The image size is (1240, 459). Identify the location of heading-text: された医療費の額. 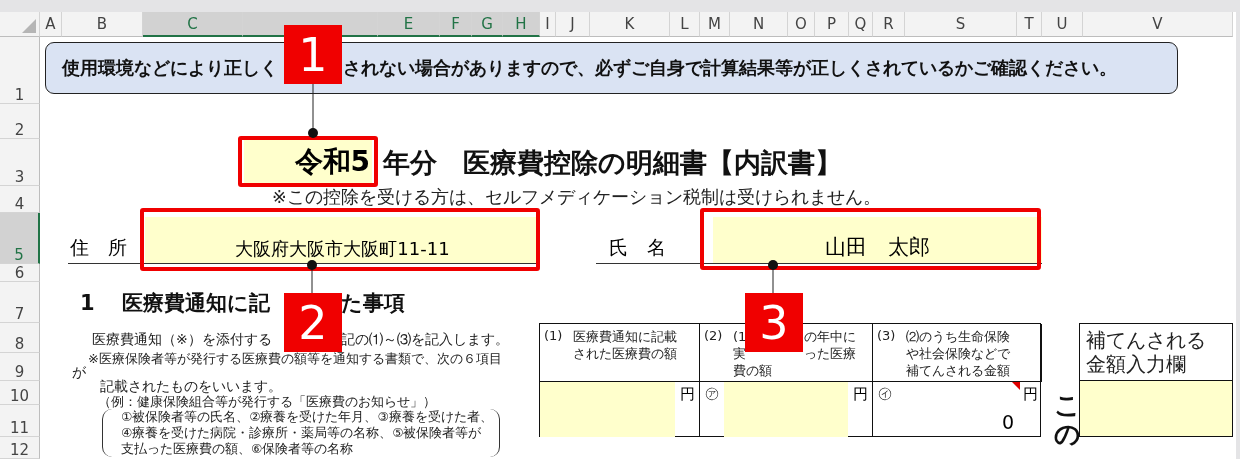
(625, 353).